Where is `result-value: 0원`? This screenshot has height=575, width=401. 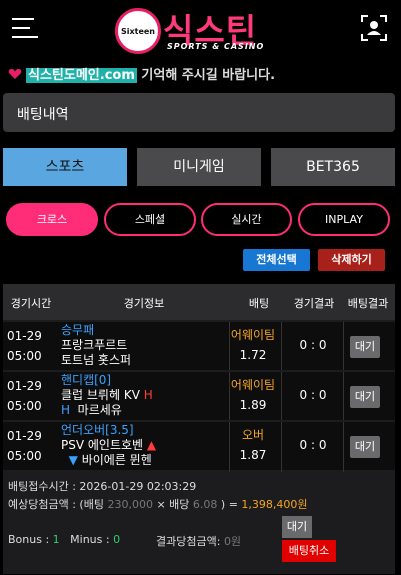
result-value: 0원 is located at coordinates (232, 541).